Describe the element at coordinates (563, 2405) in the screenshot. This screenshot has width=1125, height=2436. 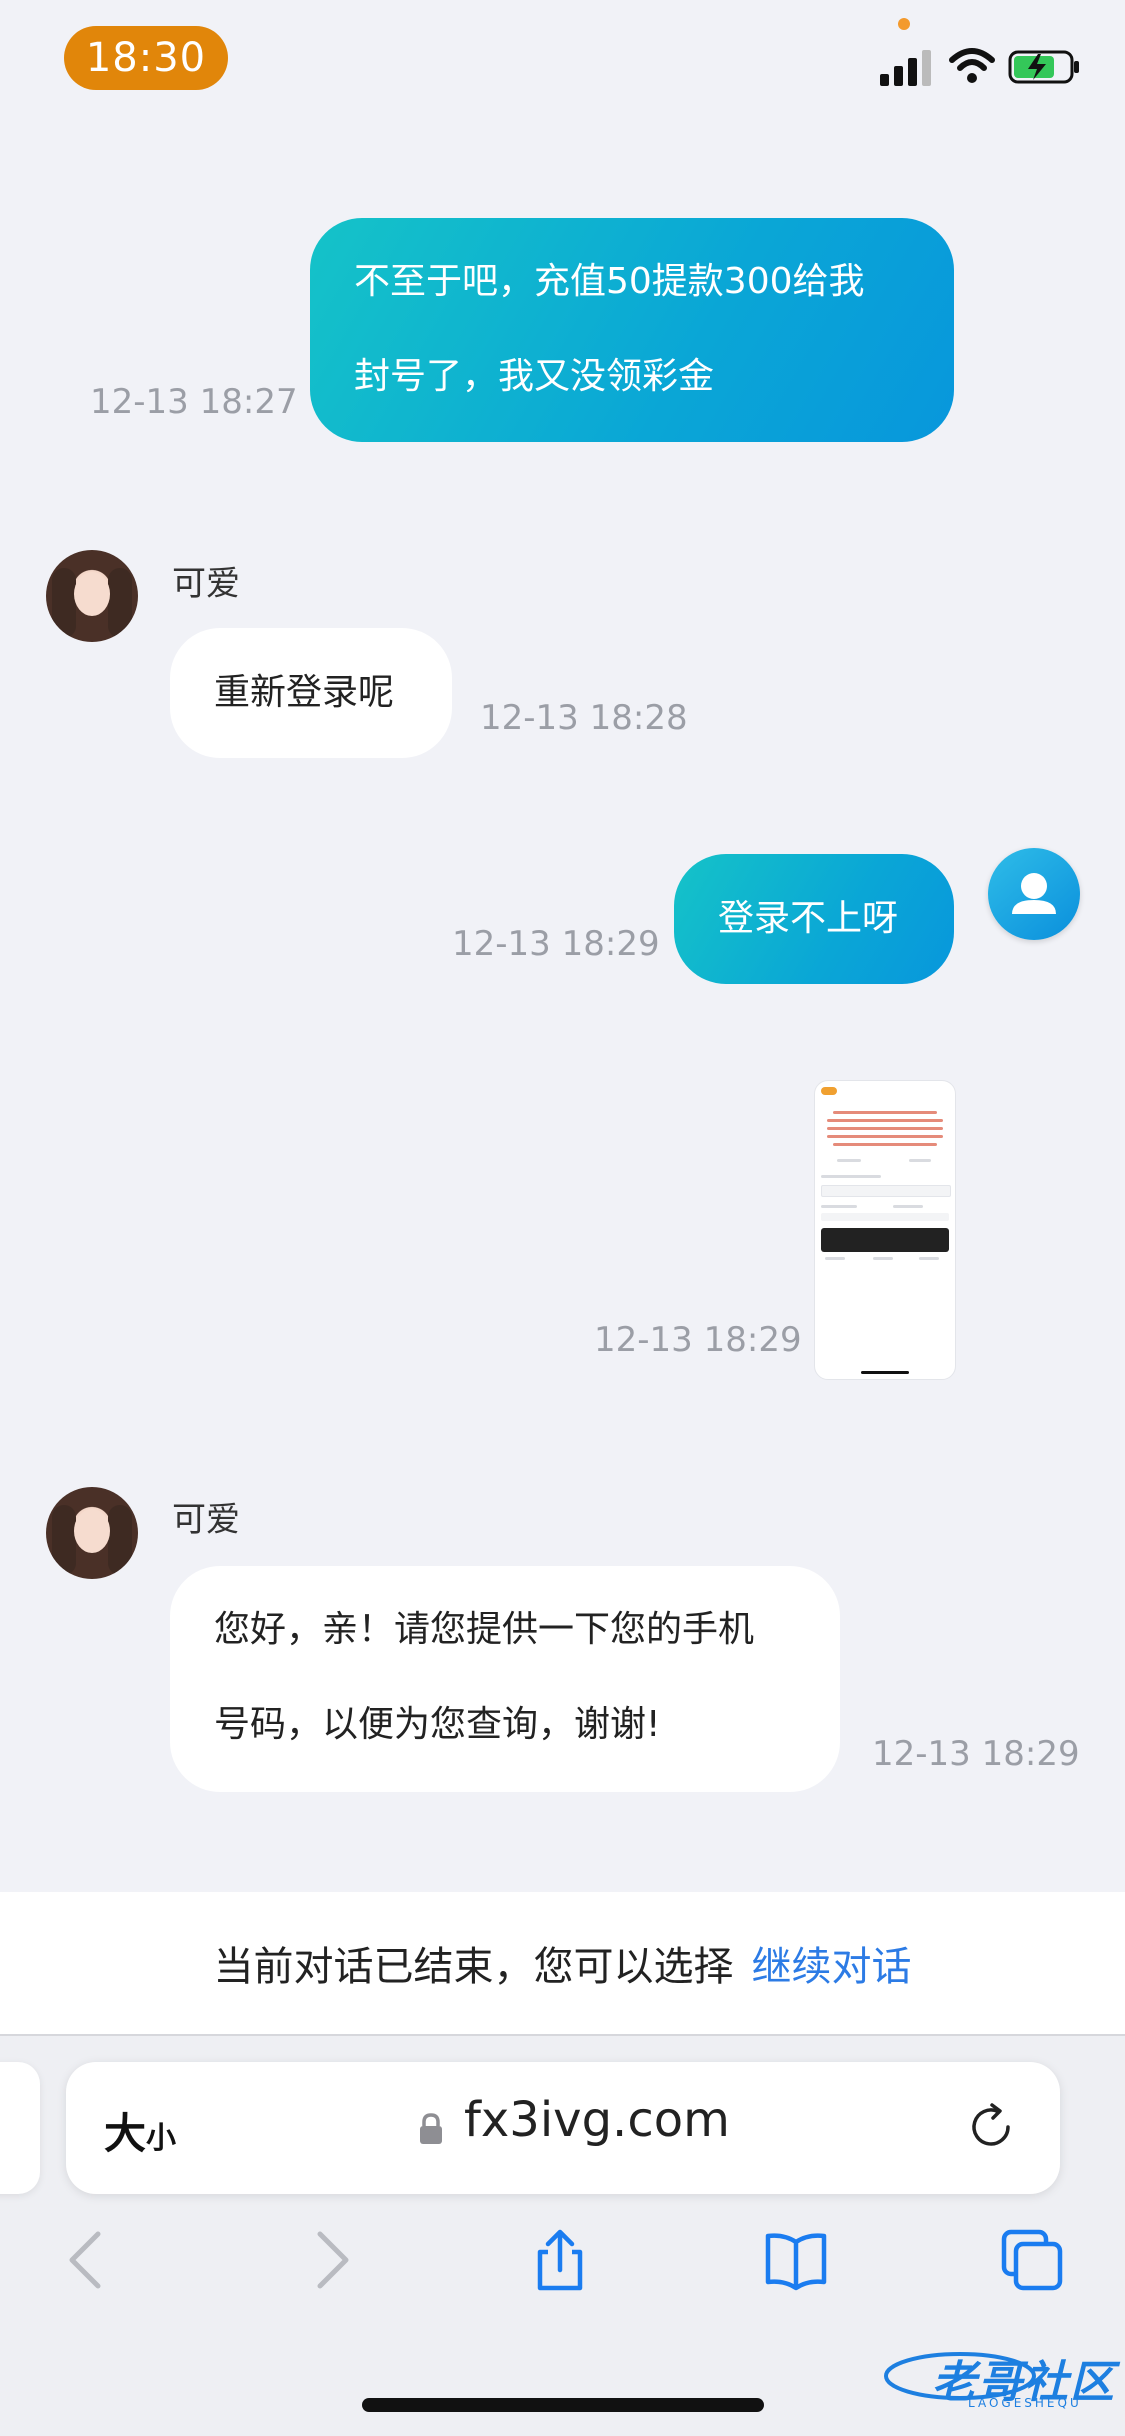
I see `home-indicator` at that location.